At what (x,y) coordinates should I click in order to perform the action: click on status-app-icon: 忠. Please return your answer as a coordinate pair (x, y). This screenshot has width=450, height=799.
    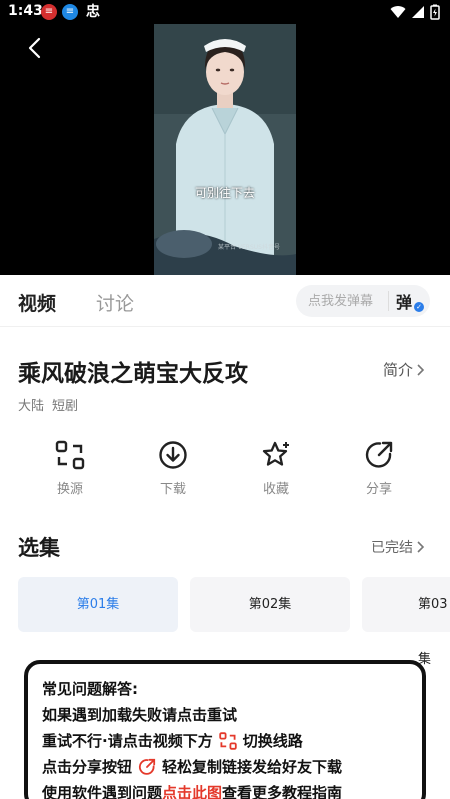
    Looking at the image, I should click on (93, 12).